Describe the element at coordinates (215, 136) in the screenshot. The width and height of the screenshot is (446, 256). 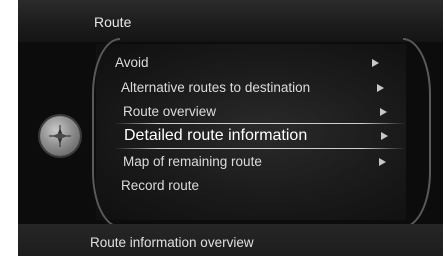
I see `menu-item-detailed-route-information: Detailed route information` at that location.